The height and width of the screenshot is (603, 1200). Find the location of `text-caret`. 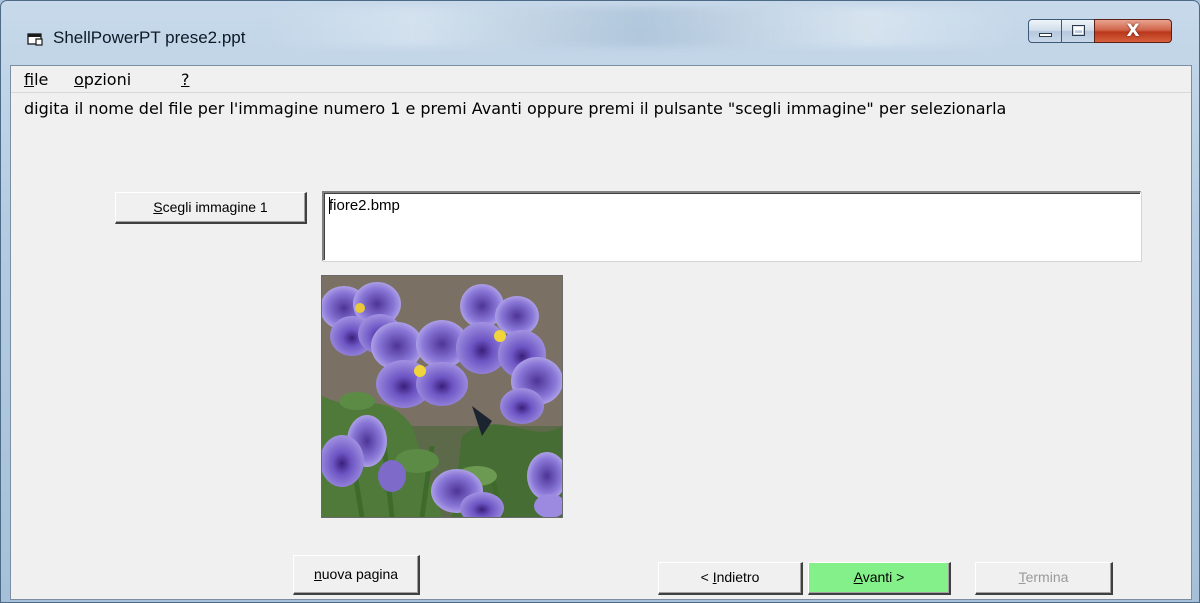

text-caret is located at coordinates (329, 205).